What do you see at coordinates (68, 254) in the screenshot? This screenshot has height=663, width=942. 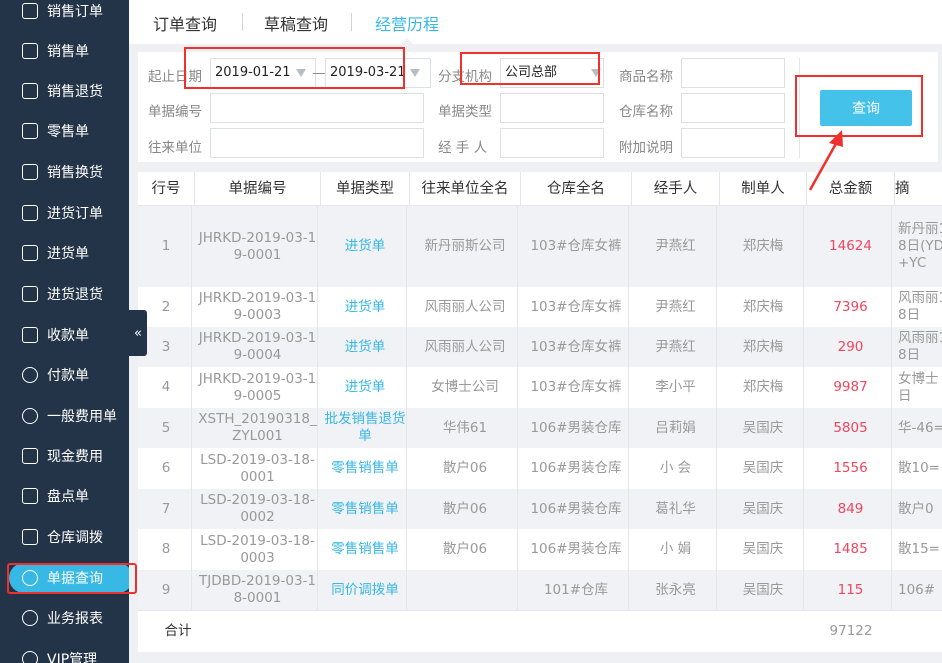 I see `sidebar-item-label: 进货单` at bounding box center [68, 254].